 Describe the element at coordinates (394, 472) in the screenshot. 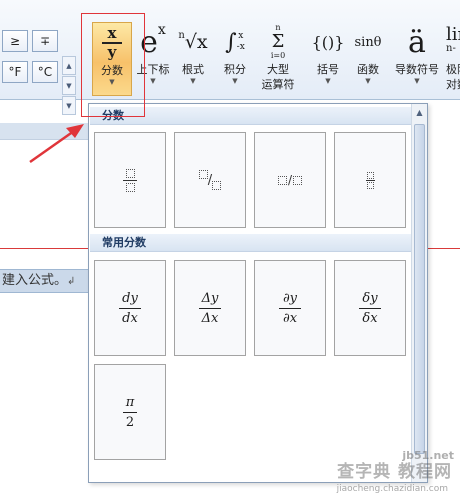

I see `watermark-main: 查字典 教程网` at that location.